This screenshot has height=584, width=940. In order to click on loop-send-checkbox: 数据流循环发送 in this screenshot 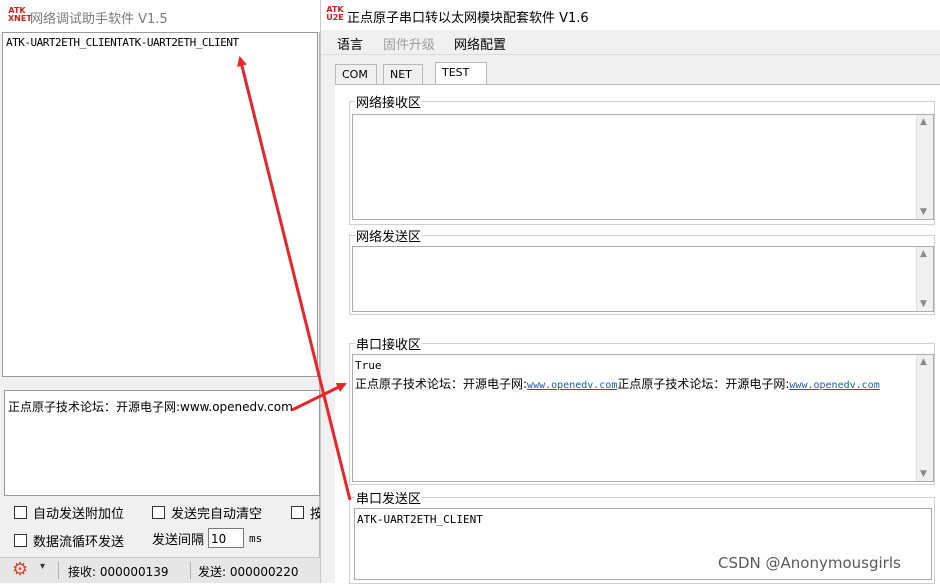, I will do `click(69, 540)`.